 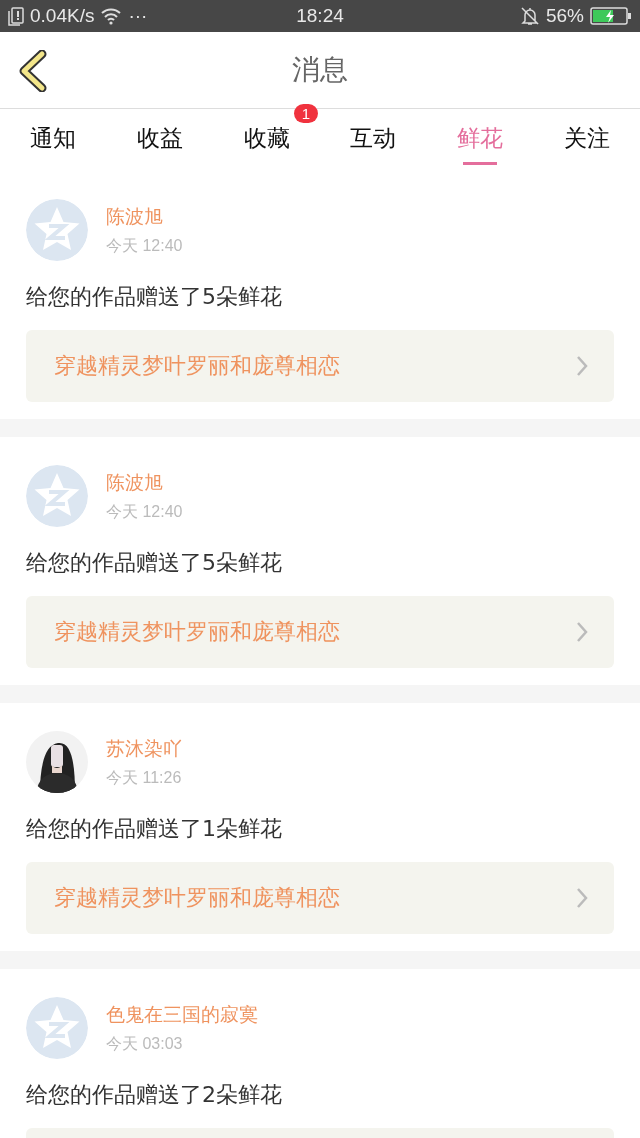 What do you see at coordinates (565, 16) in the screenshot?
I see `battery-percent: 56%` at bounding box center [565, 16].